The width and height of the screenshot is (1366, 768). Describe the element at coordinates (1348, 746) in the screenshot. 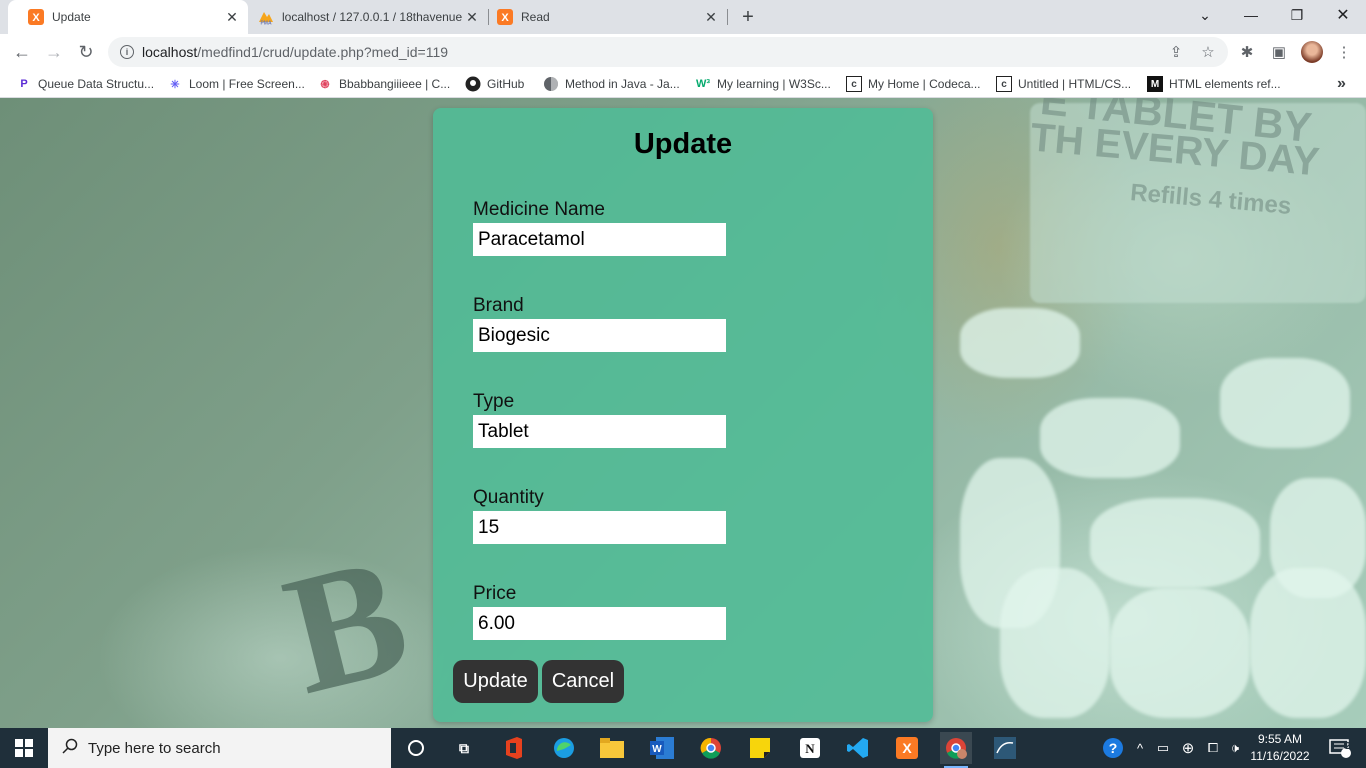

I see `notification-count: 2` at that location.